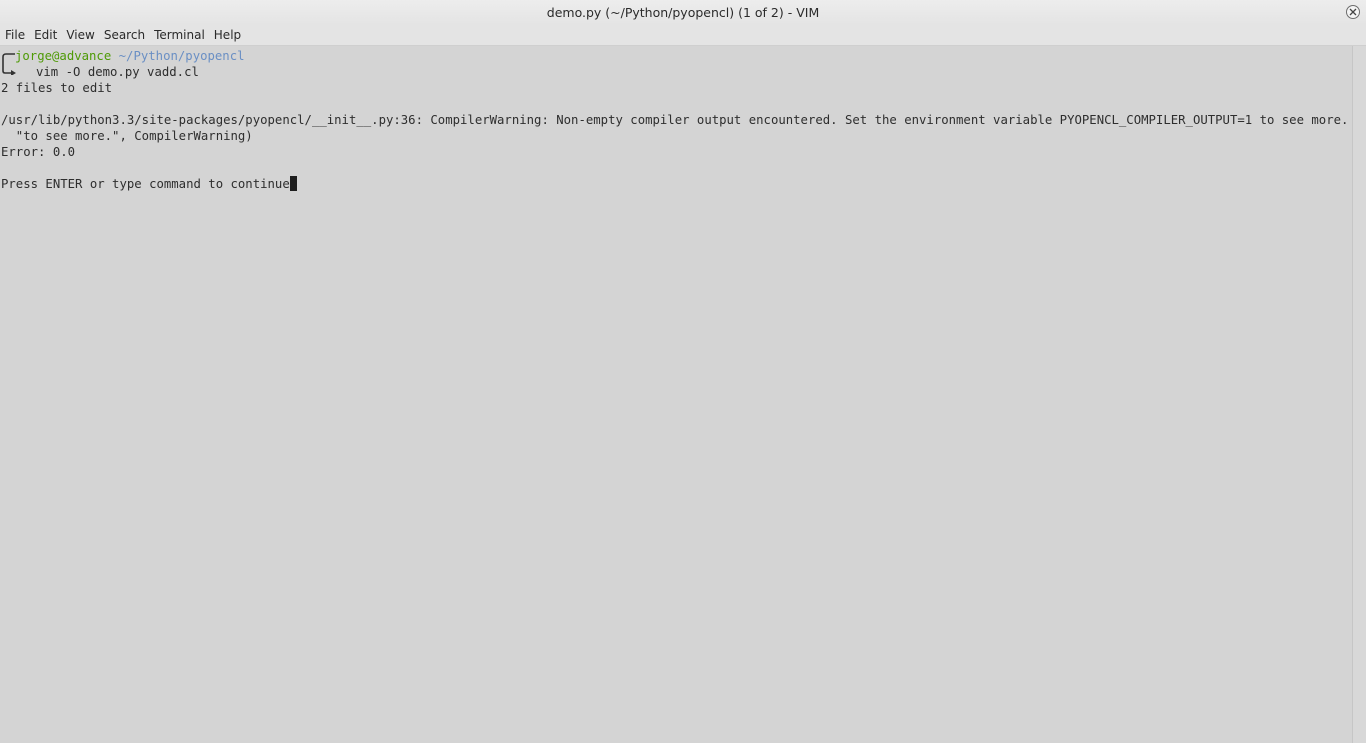 Image resolution: width=1366 pixels, height=743 pixels. I want to click on close-icon, so click(1353, 12).